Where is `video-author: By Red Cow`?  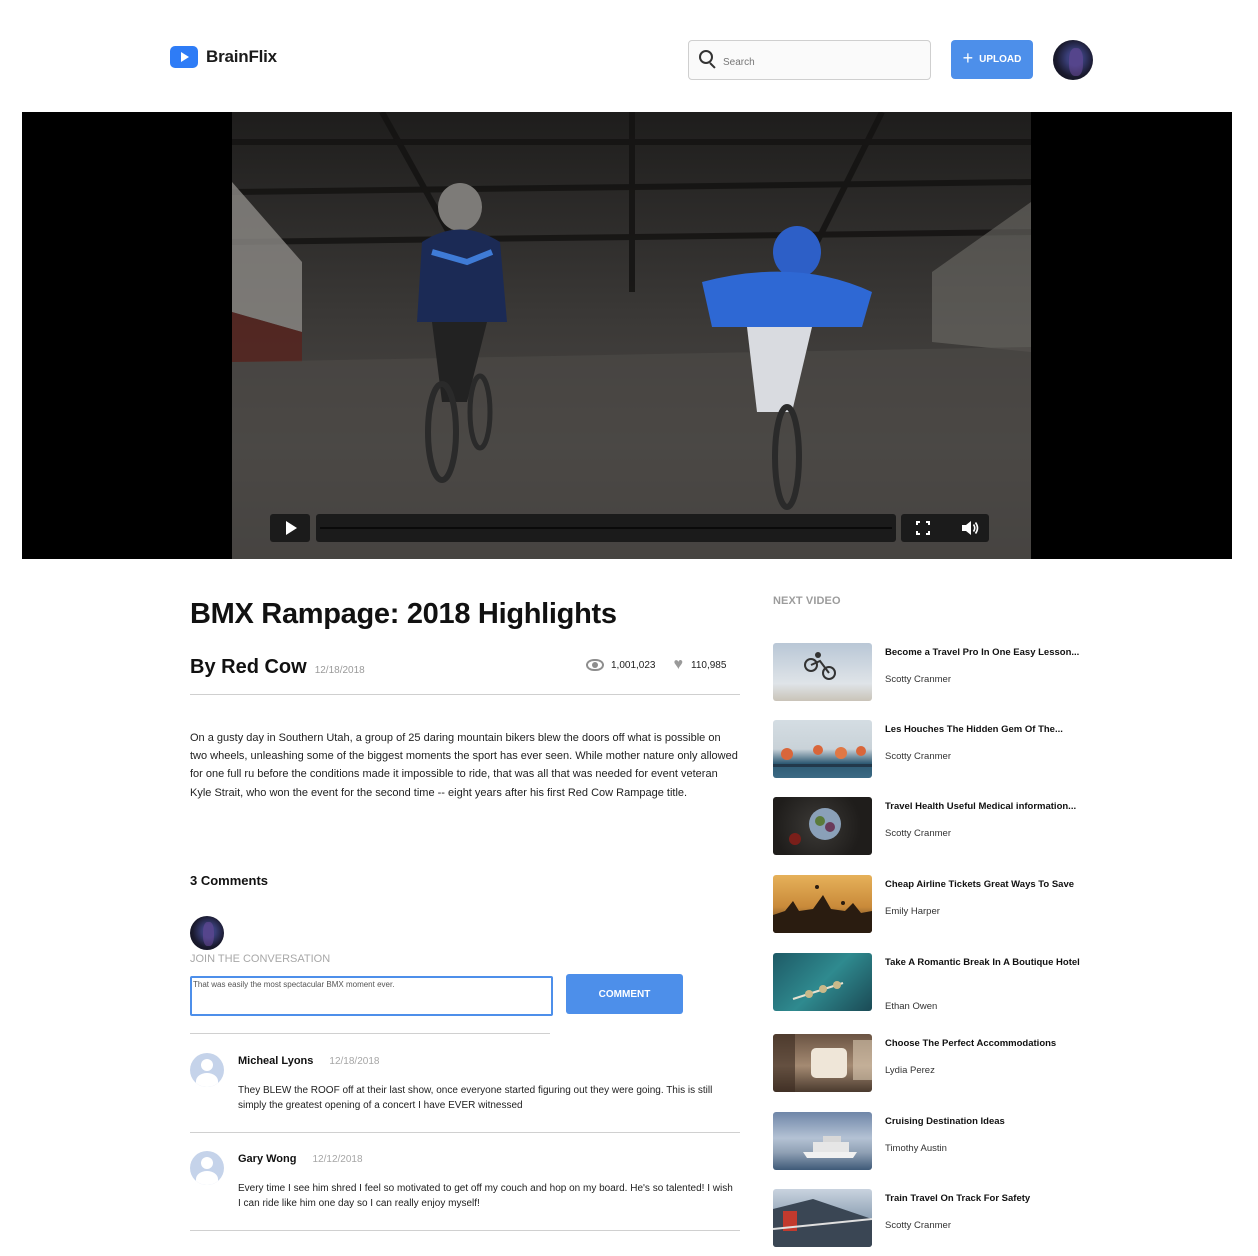
video-author: By Red Cow is located at coordinates (248, 667).